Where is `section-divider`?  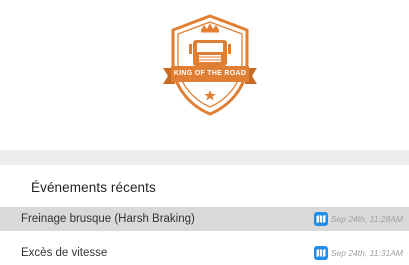 section-divider is located at coordinates (204, 157).